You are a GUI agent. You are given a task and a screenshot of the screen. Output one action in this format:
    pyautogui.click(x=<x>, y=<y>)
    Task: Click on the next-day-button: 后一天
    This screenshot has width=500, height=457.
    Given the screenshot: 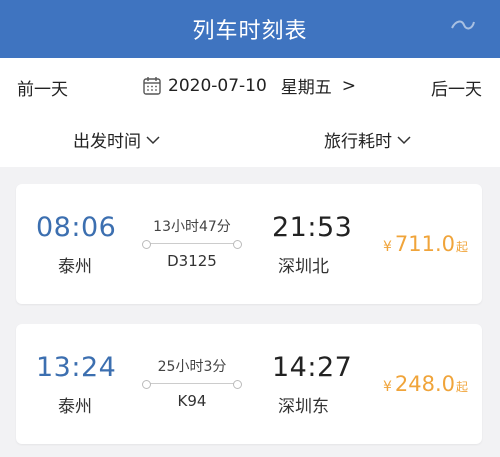 What is the action you would take?
    pyautogui.click(x=456, y=87)
    